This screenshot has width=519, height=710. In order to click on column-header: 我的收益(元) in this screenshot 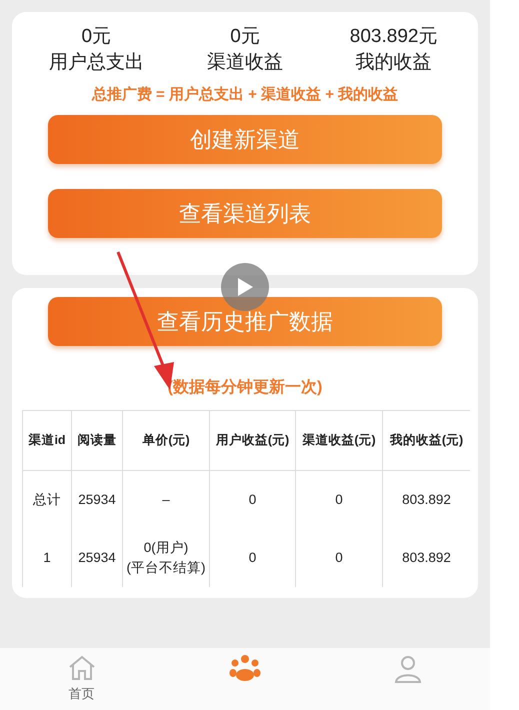, I will do `click(426, 441)`.